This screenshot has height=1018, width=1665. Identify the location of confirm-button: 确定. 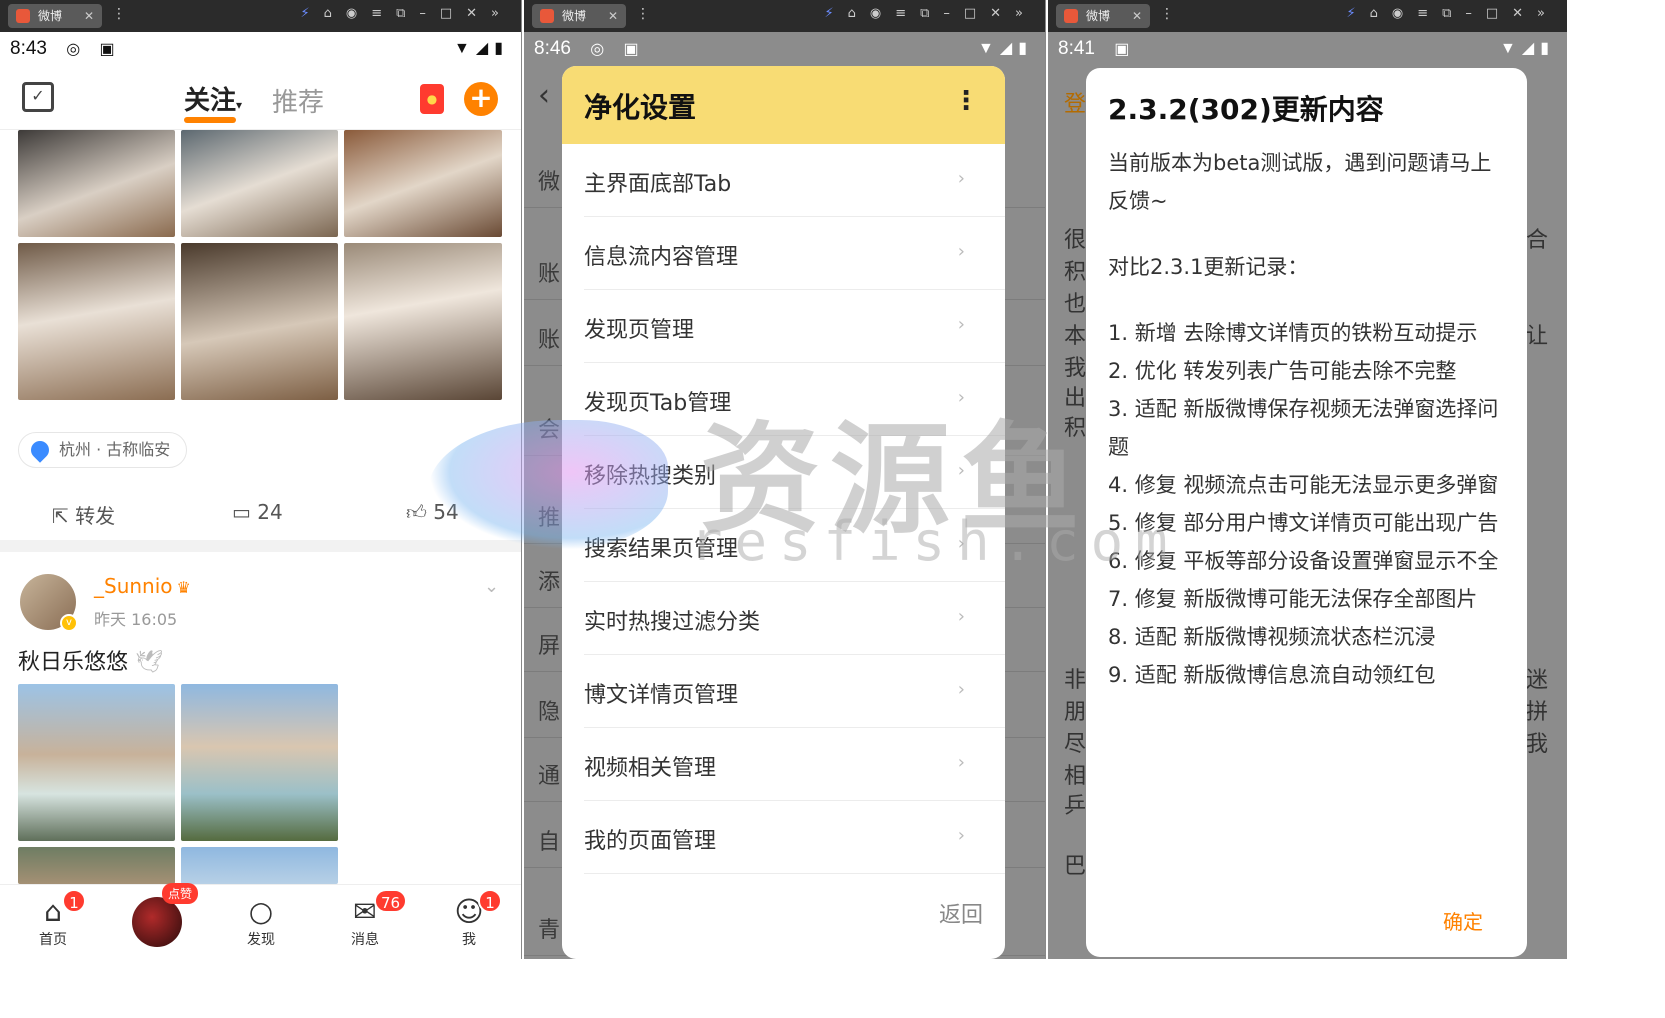
(1463, 920).